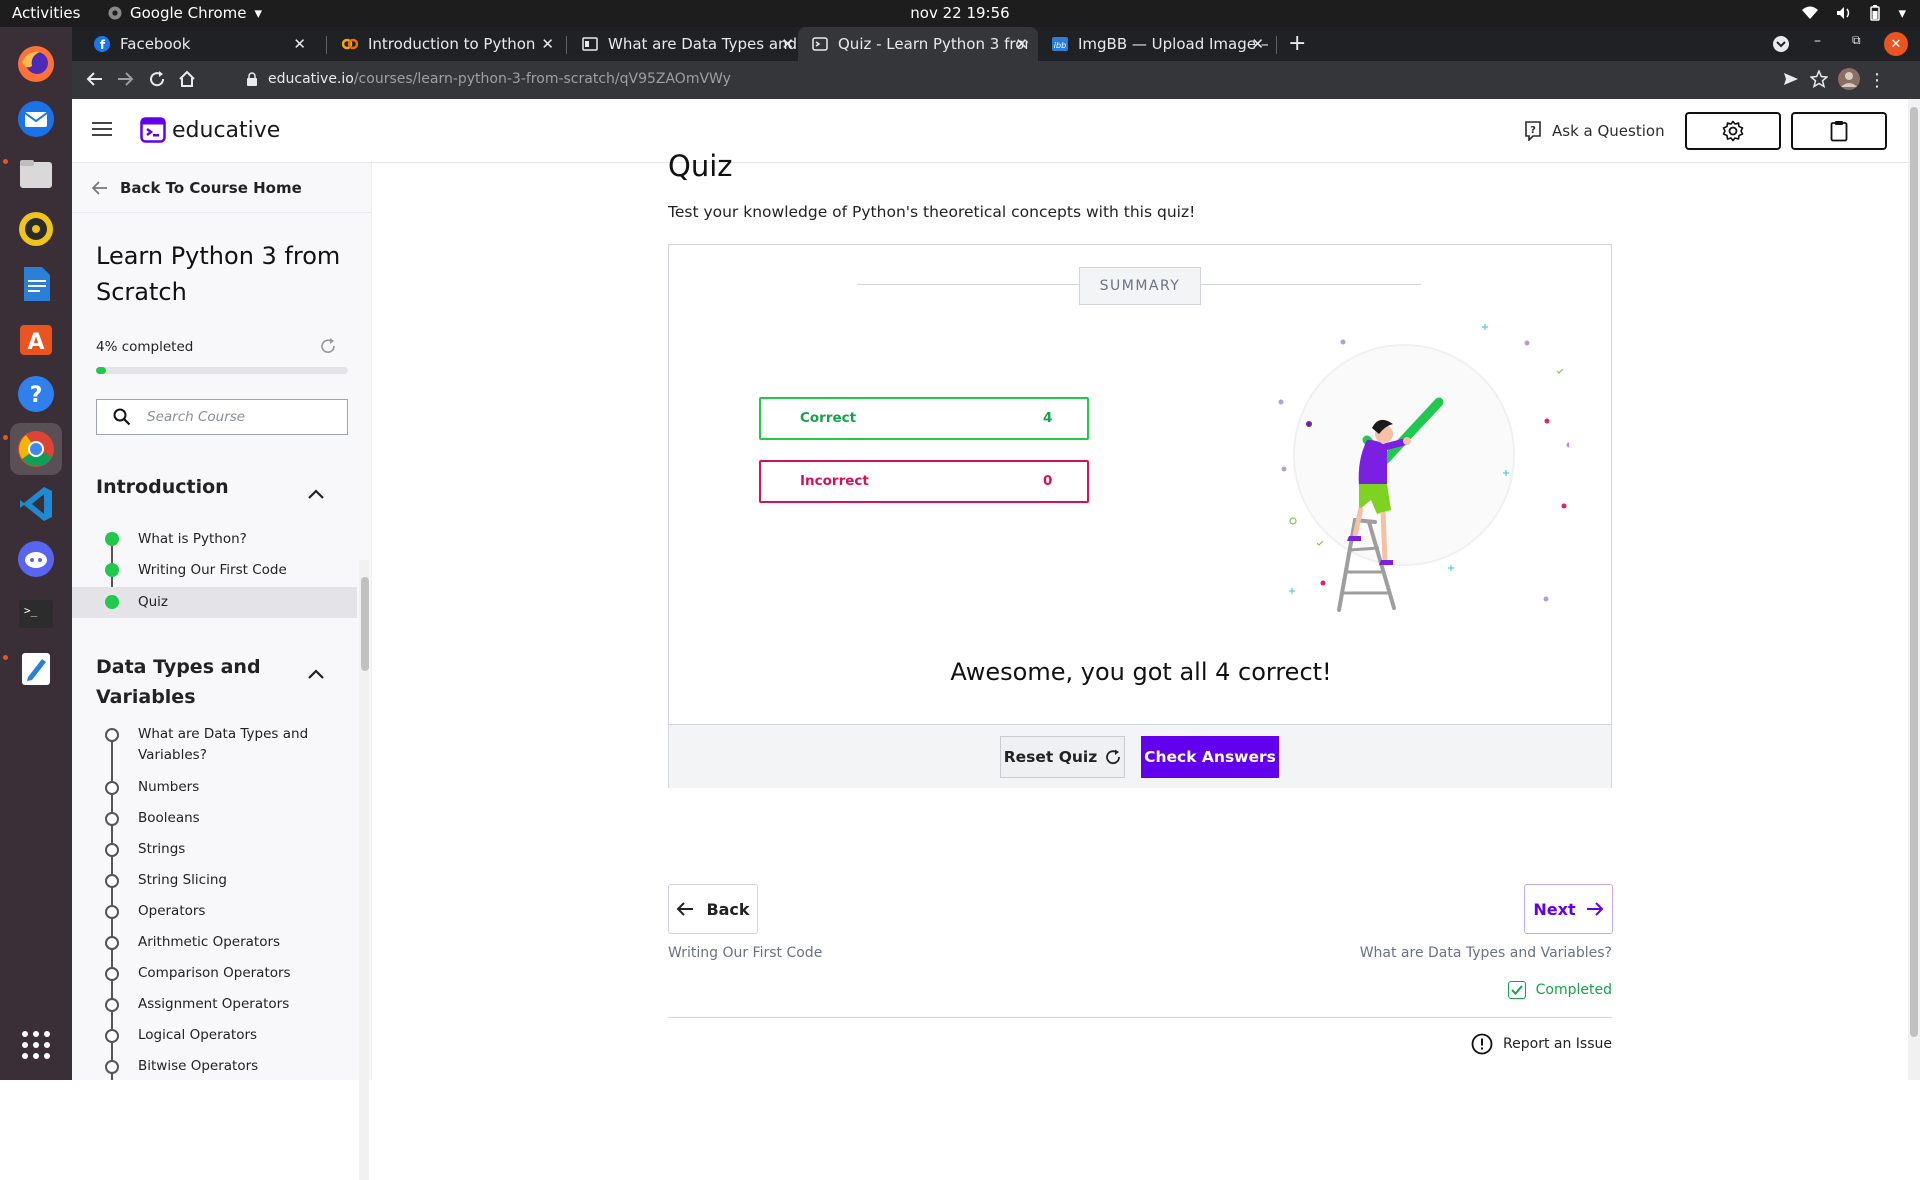  Describe the element at coordinates (36, 449) in the screenshot. I see `chrome-icon` at that location.